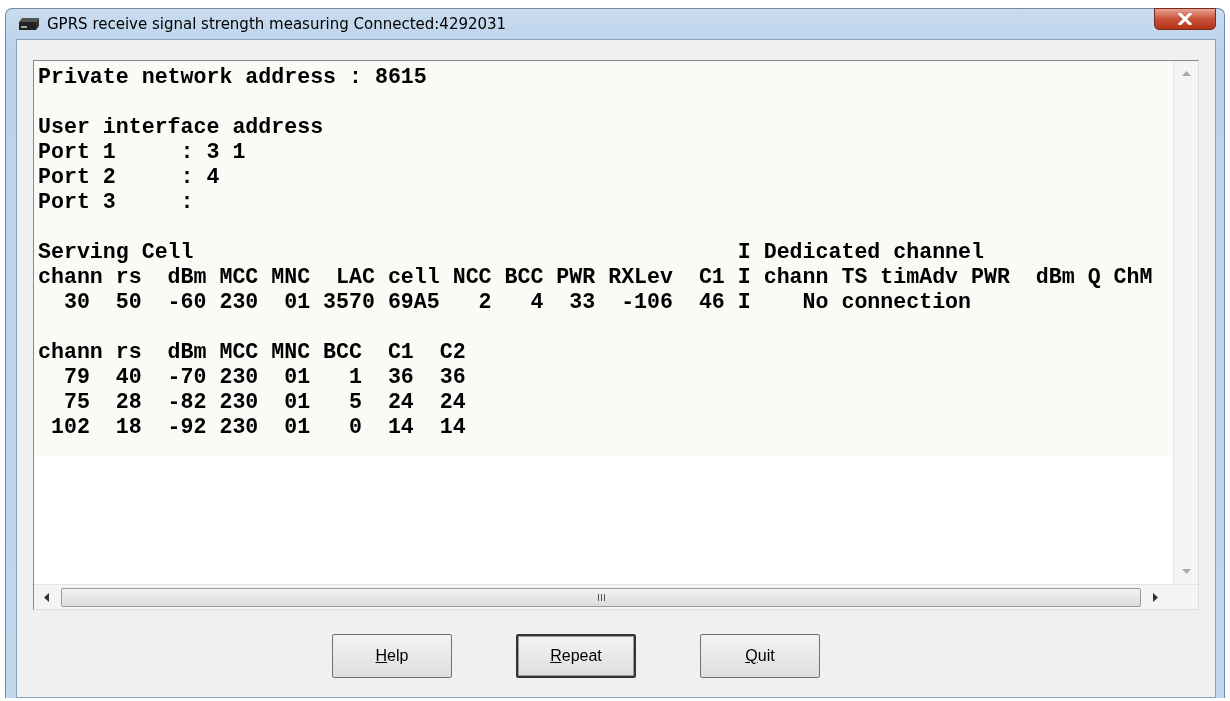 The width and height of the screenshot is (1230, 701). I want to click on output-line: 75 28 -82 230 01 5 24 24, so click(264, 402).